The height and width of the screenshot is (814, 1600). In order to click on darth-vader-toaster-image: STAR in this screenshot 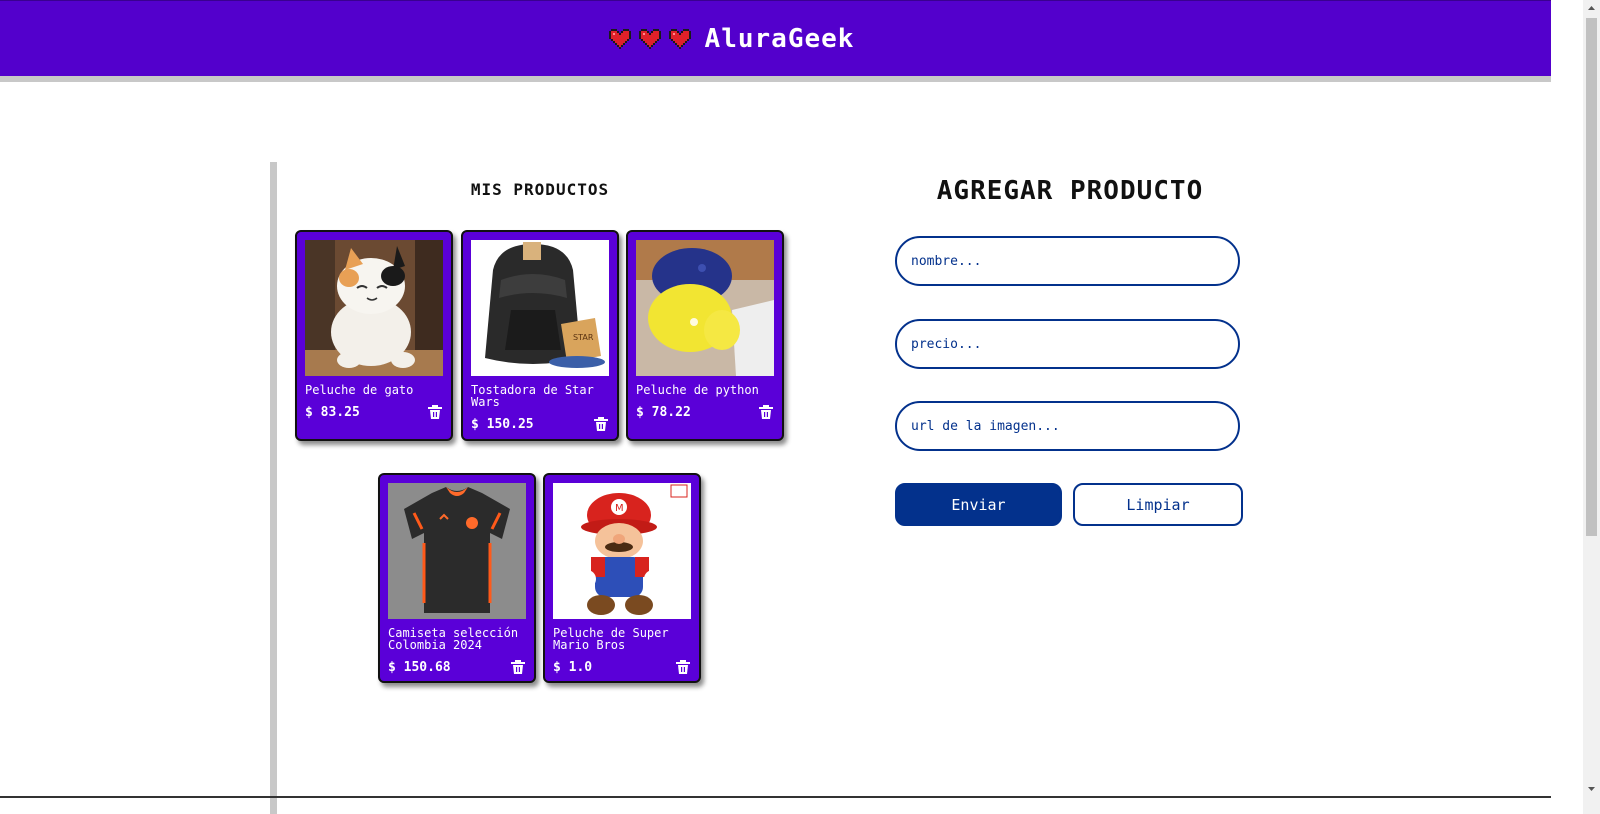, I will do `click(540, 308)`.